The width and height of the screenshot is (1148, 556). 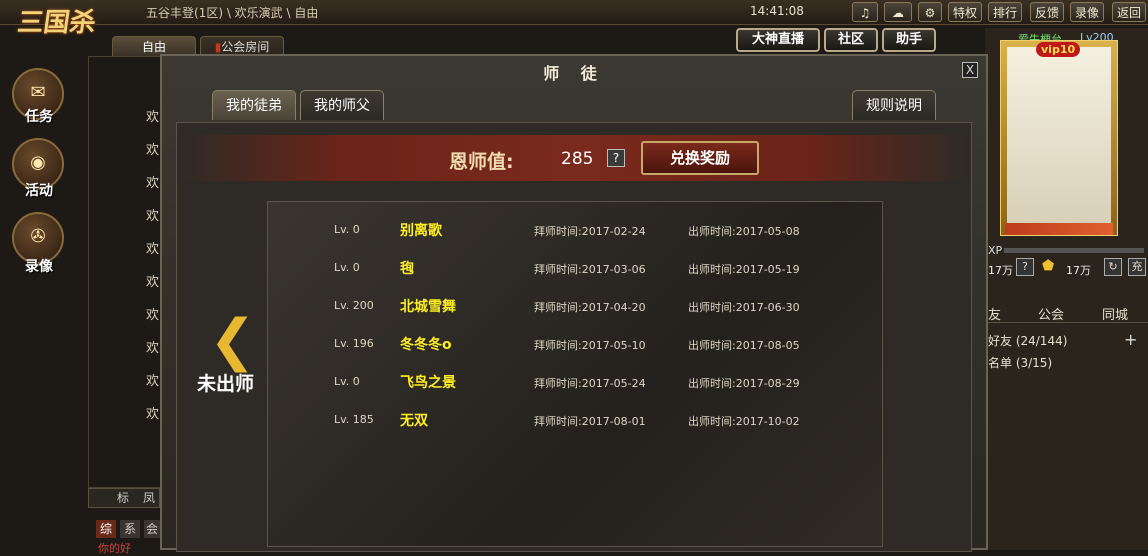 I want to click on chat-tab-mark: 标, so click(x=123, y=498).